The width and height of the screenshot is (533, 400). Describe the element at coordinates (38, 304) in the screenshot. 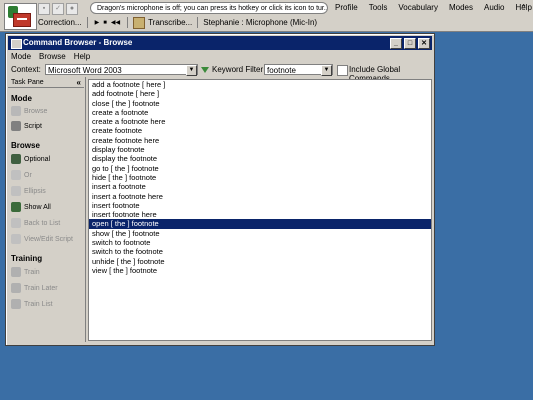

I see `item-label: Train List` at that location.